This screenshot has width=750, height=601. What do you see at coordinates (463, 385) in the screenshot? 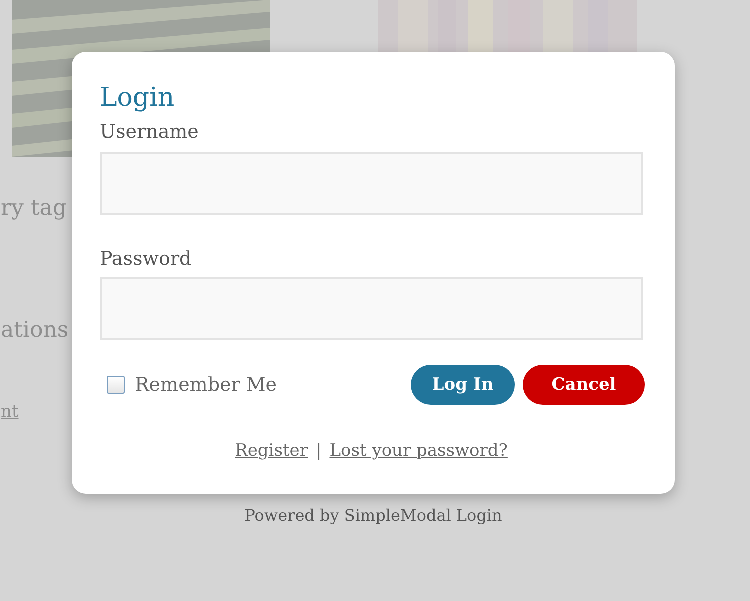
I see `login-button: Log In` at bounding box center [463, 385].